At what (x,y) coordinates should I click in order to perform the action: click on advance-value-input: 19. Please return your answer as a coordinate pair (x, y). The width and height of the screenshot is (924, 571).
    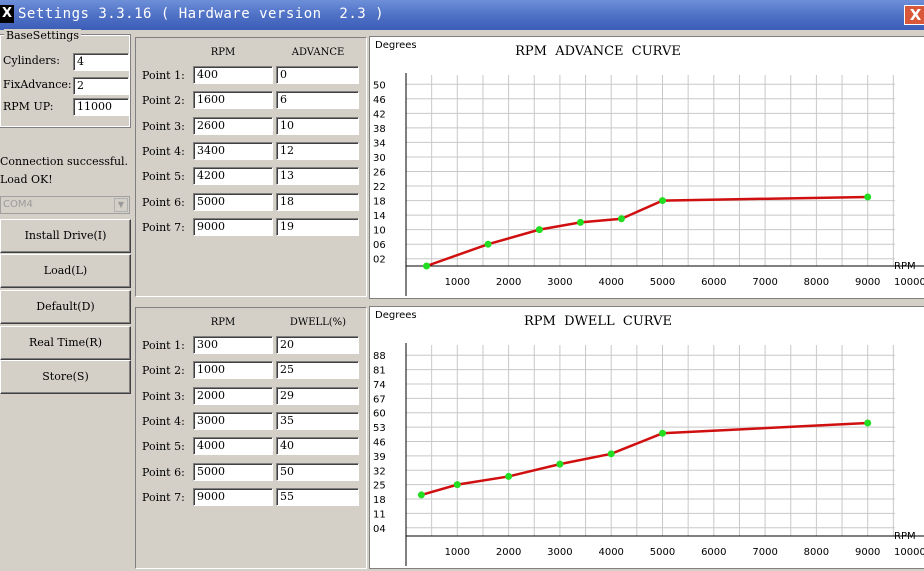
    Looking at the image, I should click on (317, 226).